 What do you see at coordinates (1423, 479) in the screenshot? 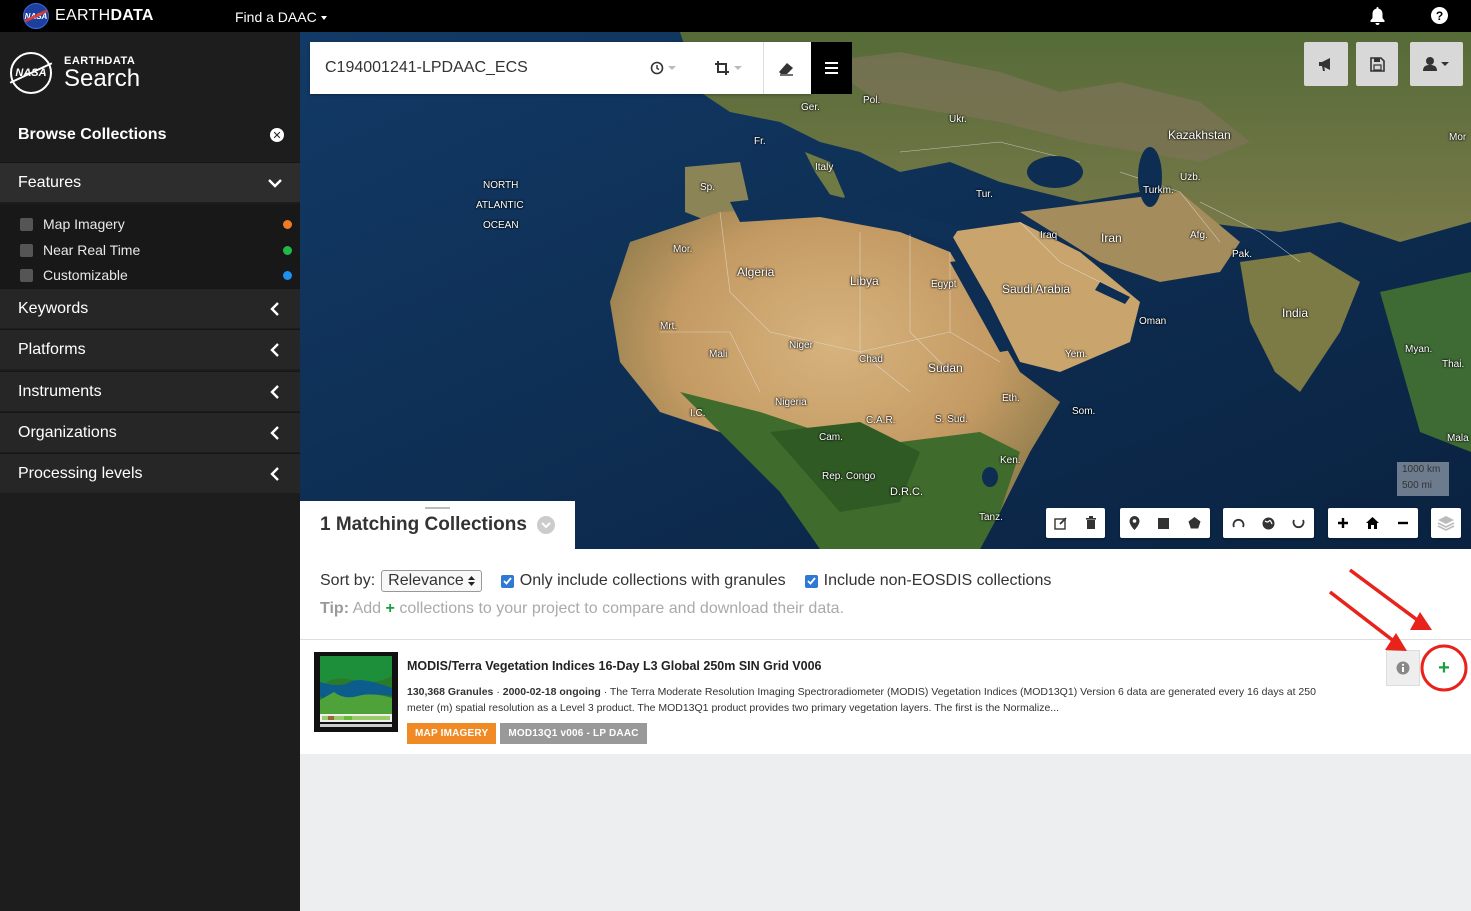
I see `map-scale: 1000 km 500 mi` at bounding box center [1423, 479].